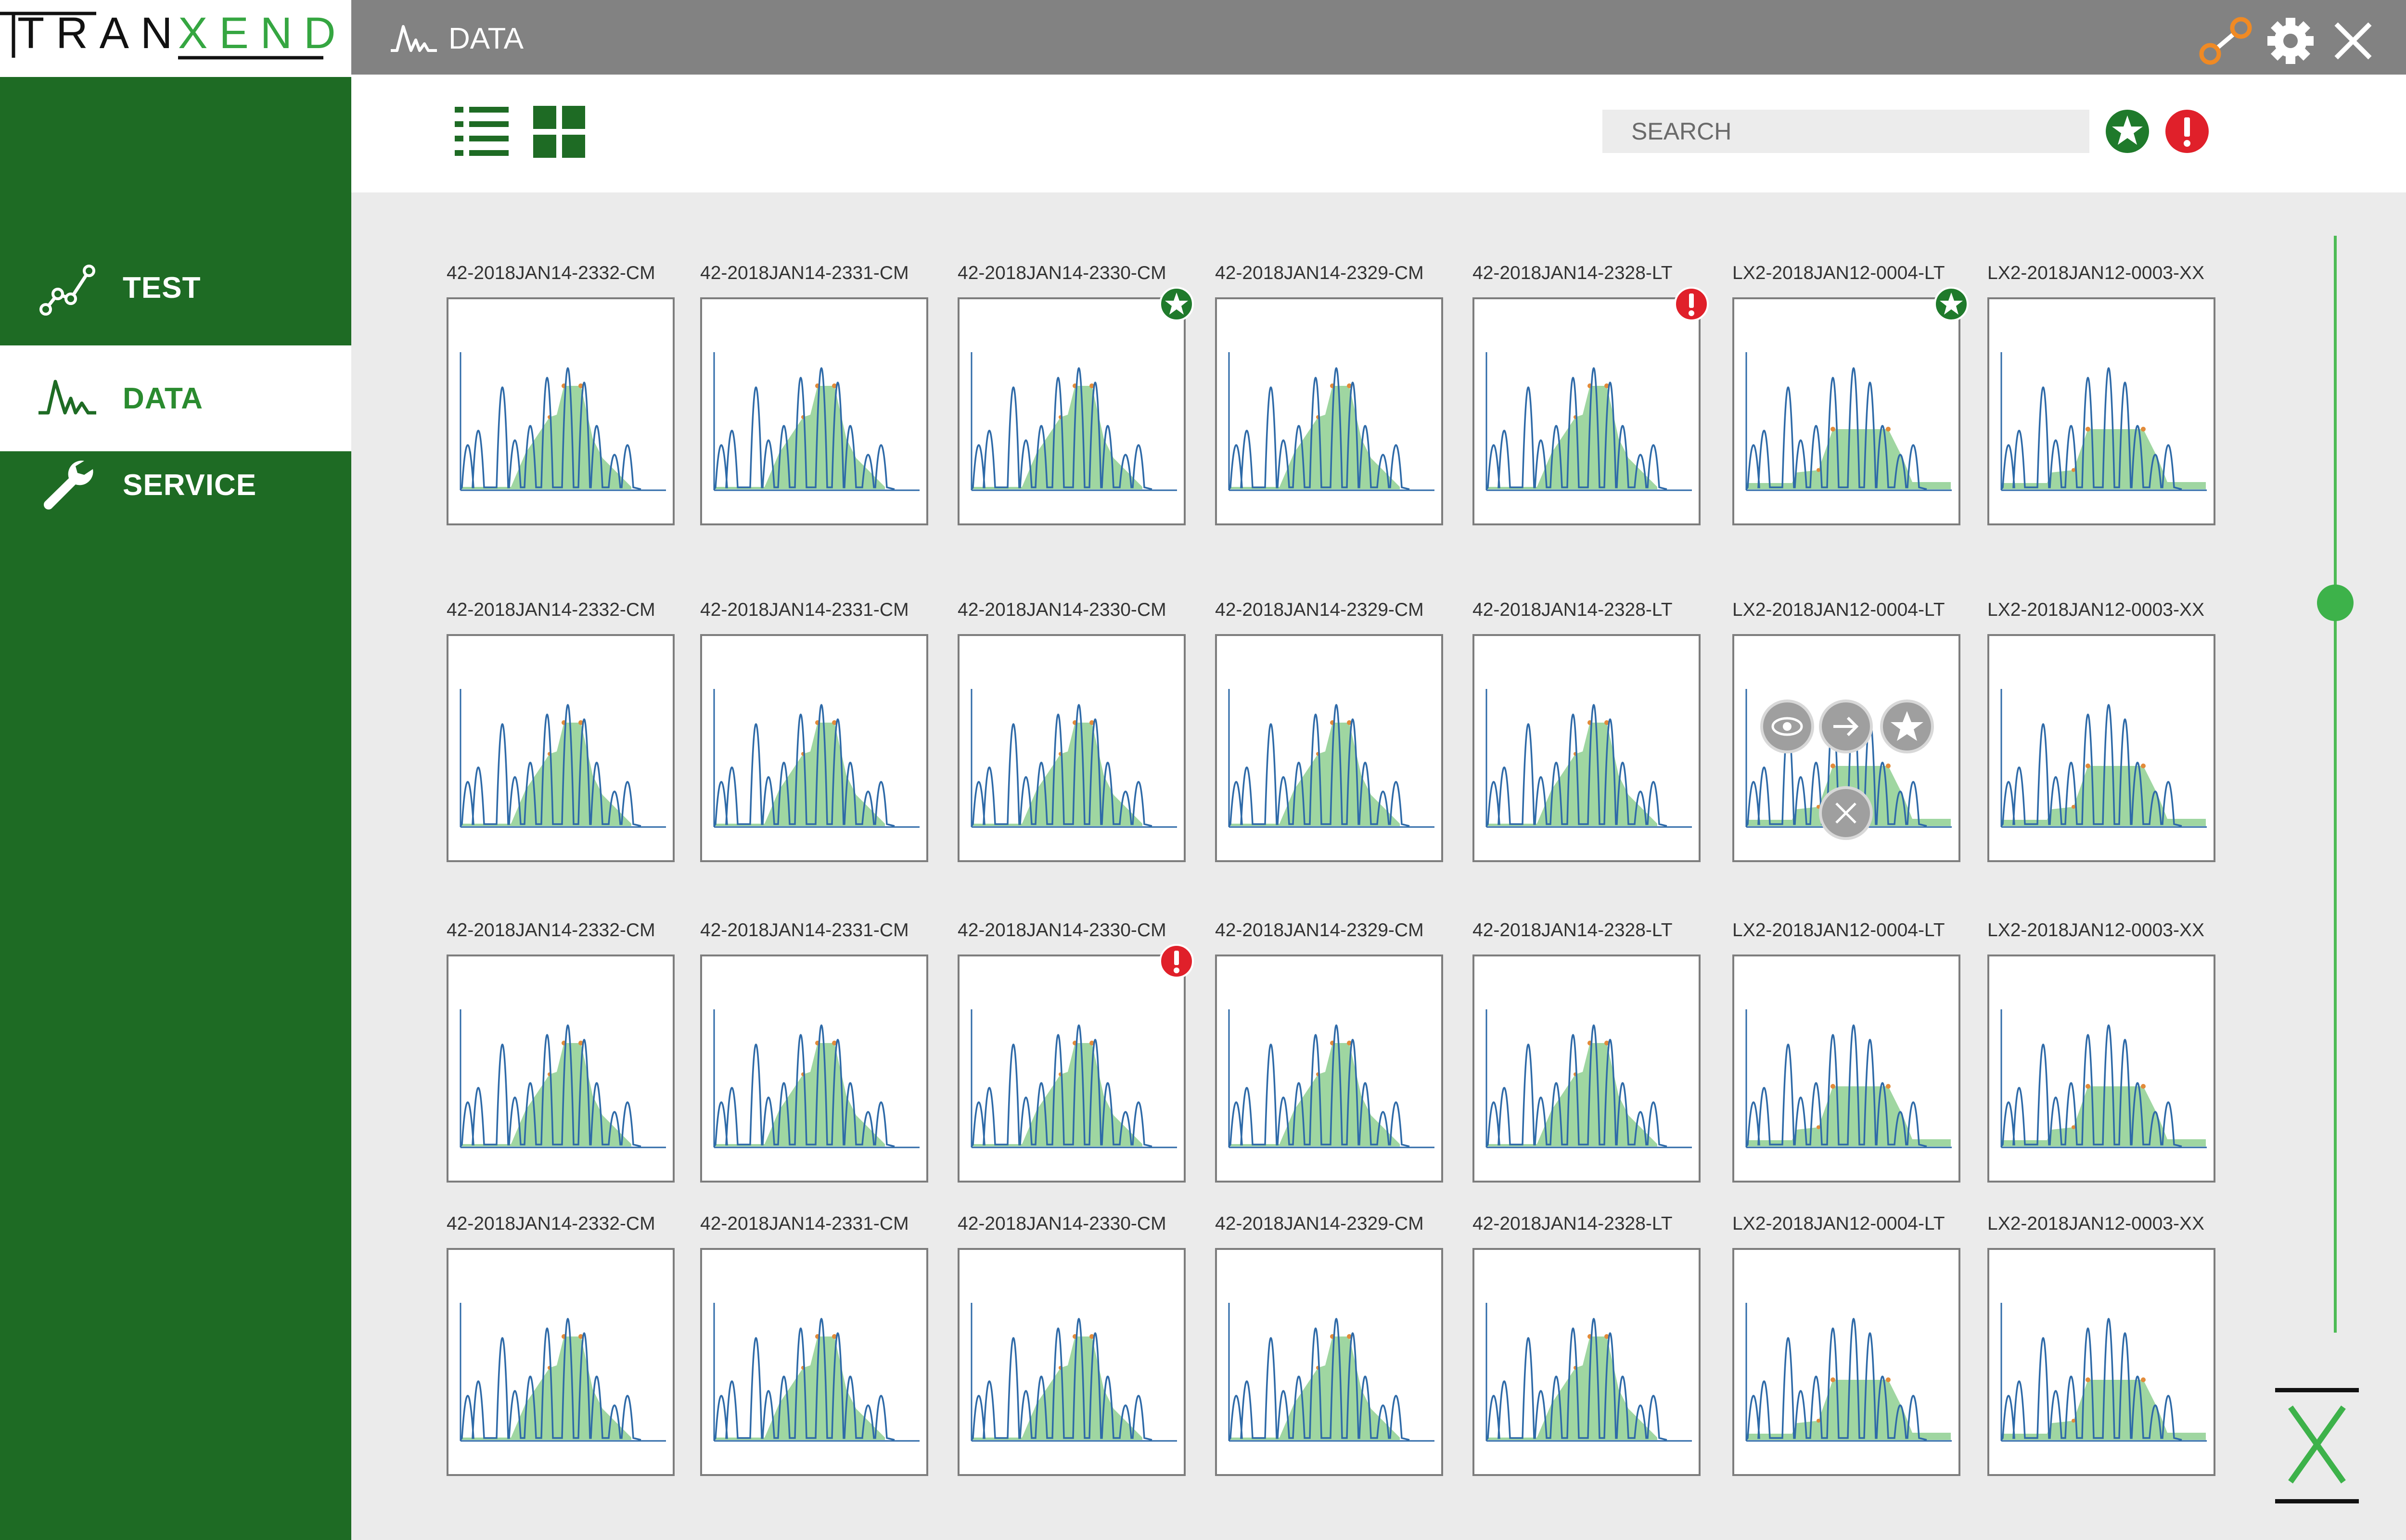  I want to click on sidebar-item-label: DATA, so click(163, 398).